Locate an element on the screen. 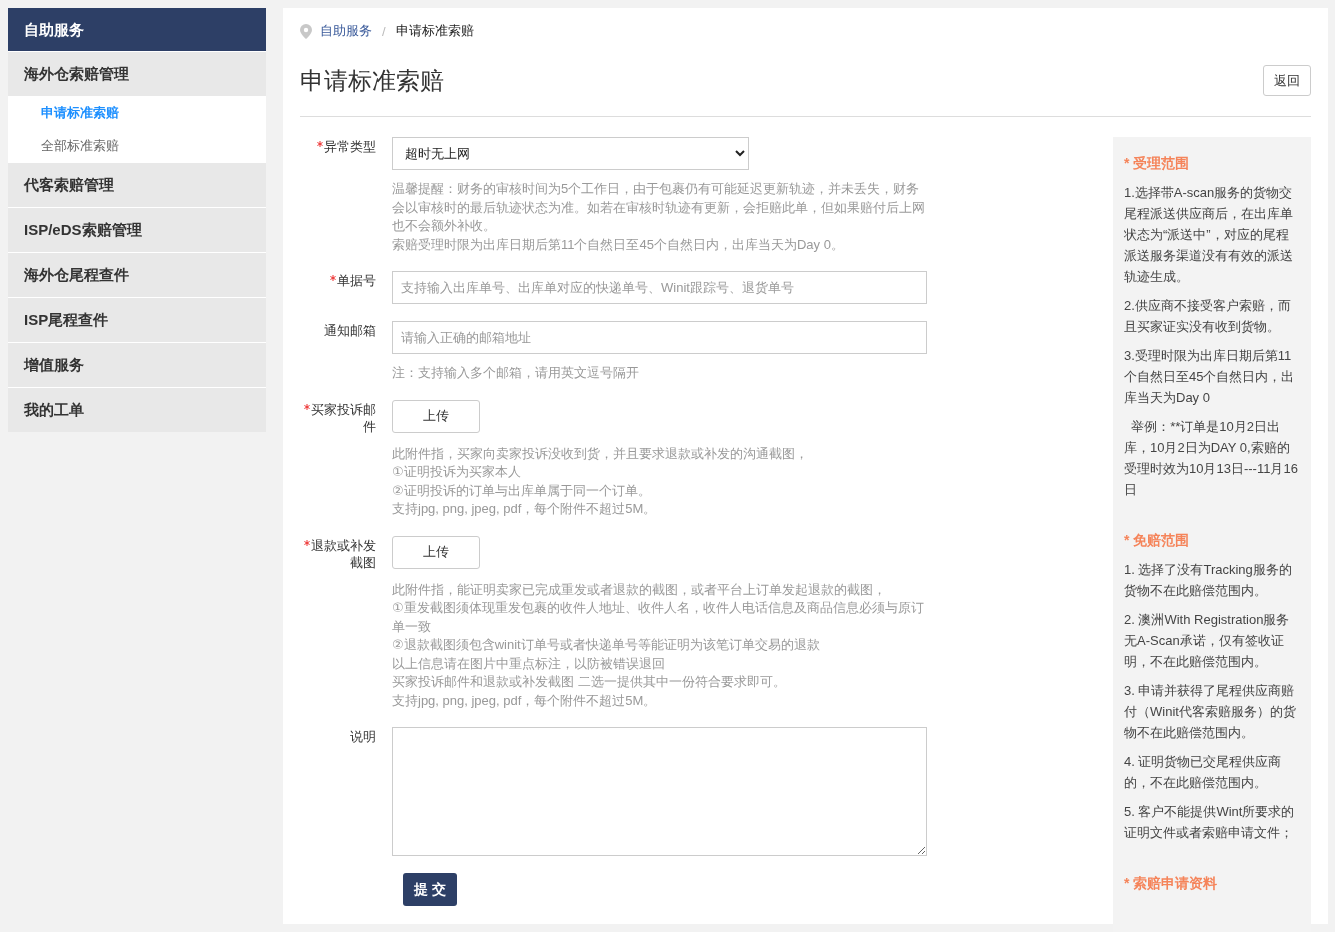 The height and width of the screenshot is (932, 1335). breadcrumb-current: 申请标准索赔 is located at coordinates (434, 31).